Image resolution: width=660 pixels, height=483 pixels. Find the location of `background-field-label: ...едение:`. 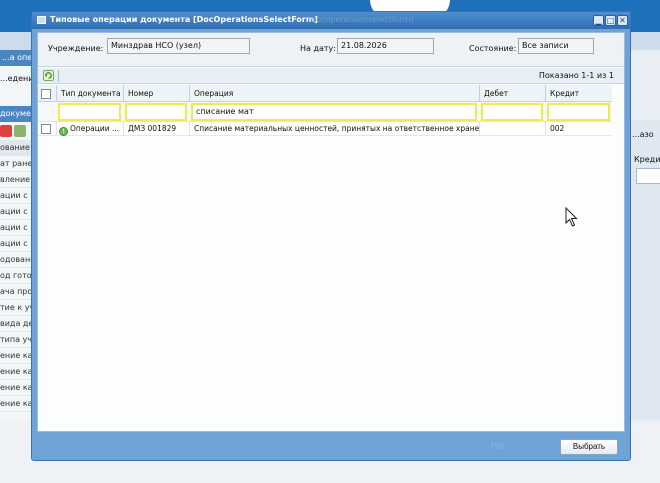

background-field-label: ...едение: is located at coordinates (17, 78).